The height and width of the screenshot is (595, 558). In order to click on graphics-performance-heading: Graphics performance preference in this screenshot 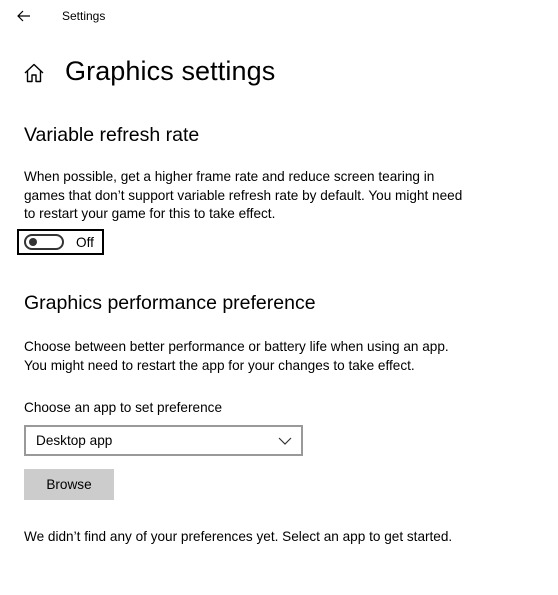, I will do `click(170, 303)`.